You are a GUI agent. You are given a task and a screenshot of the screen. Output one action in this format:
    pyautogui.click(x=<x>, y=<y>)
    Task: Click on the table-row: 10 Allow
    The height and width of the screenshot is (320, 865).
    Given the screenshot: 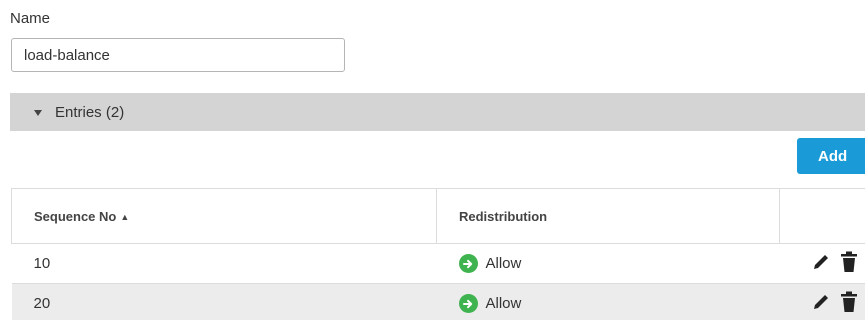 What is the action you would take?
    pyautogui.click(x=438, y=263)
    